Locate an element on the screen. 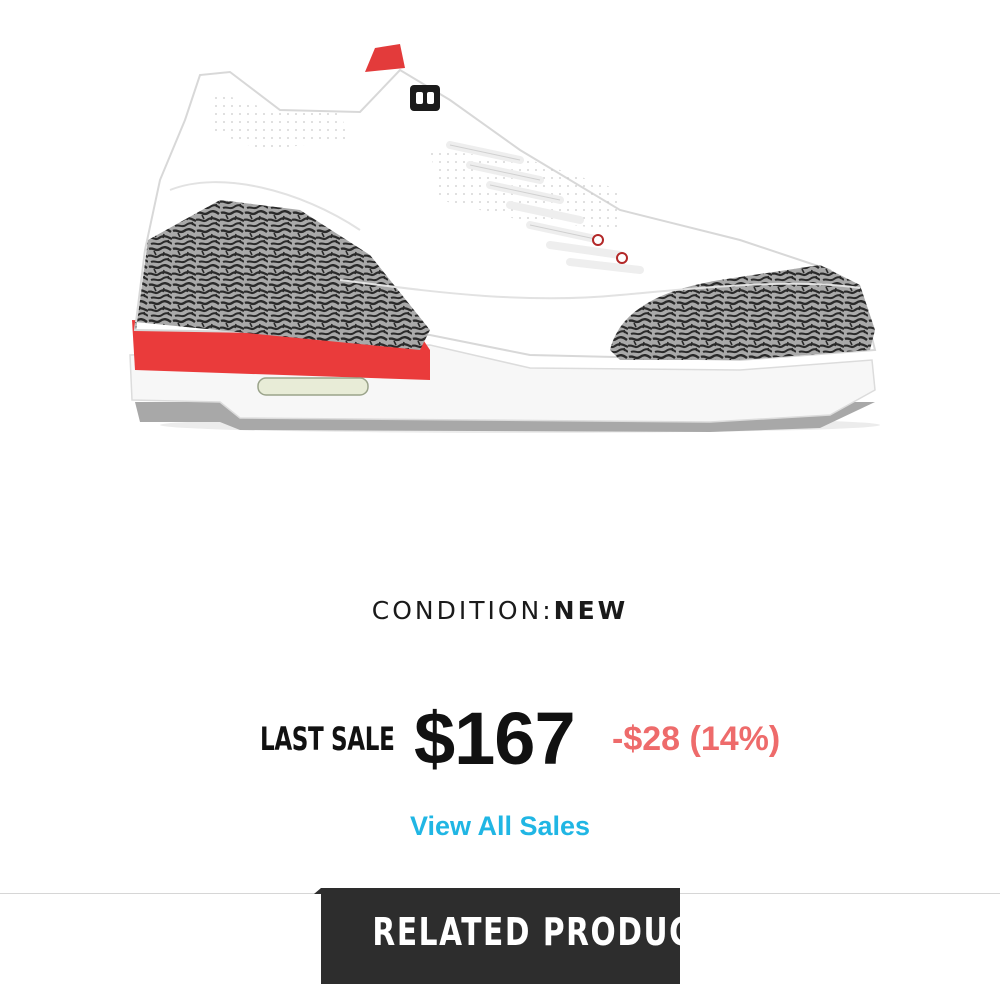 This screenshot has height=1000, width=1000. related-products-title: RELATED PRODUCTS is located at coordinates (528, 932).